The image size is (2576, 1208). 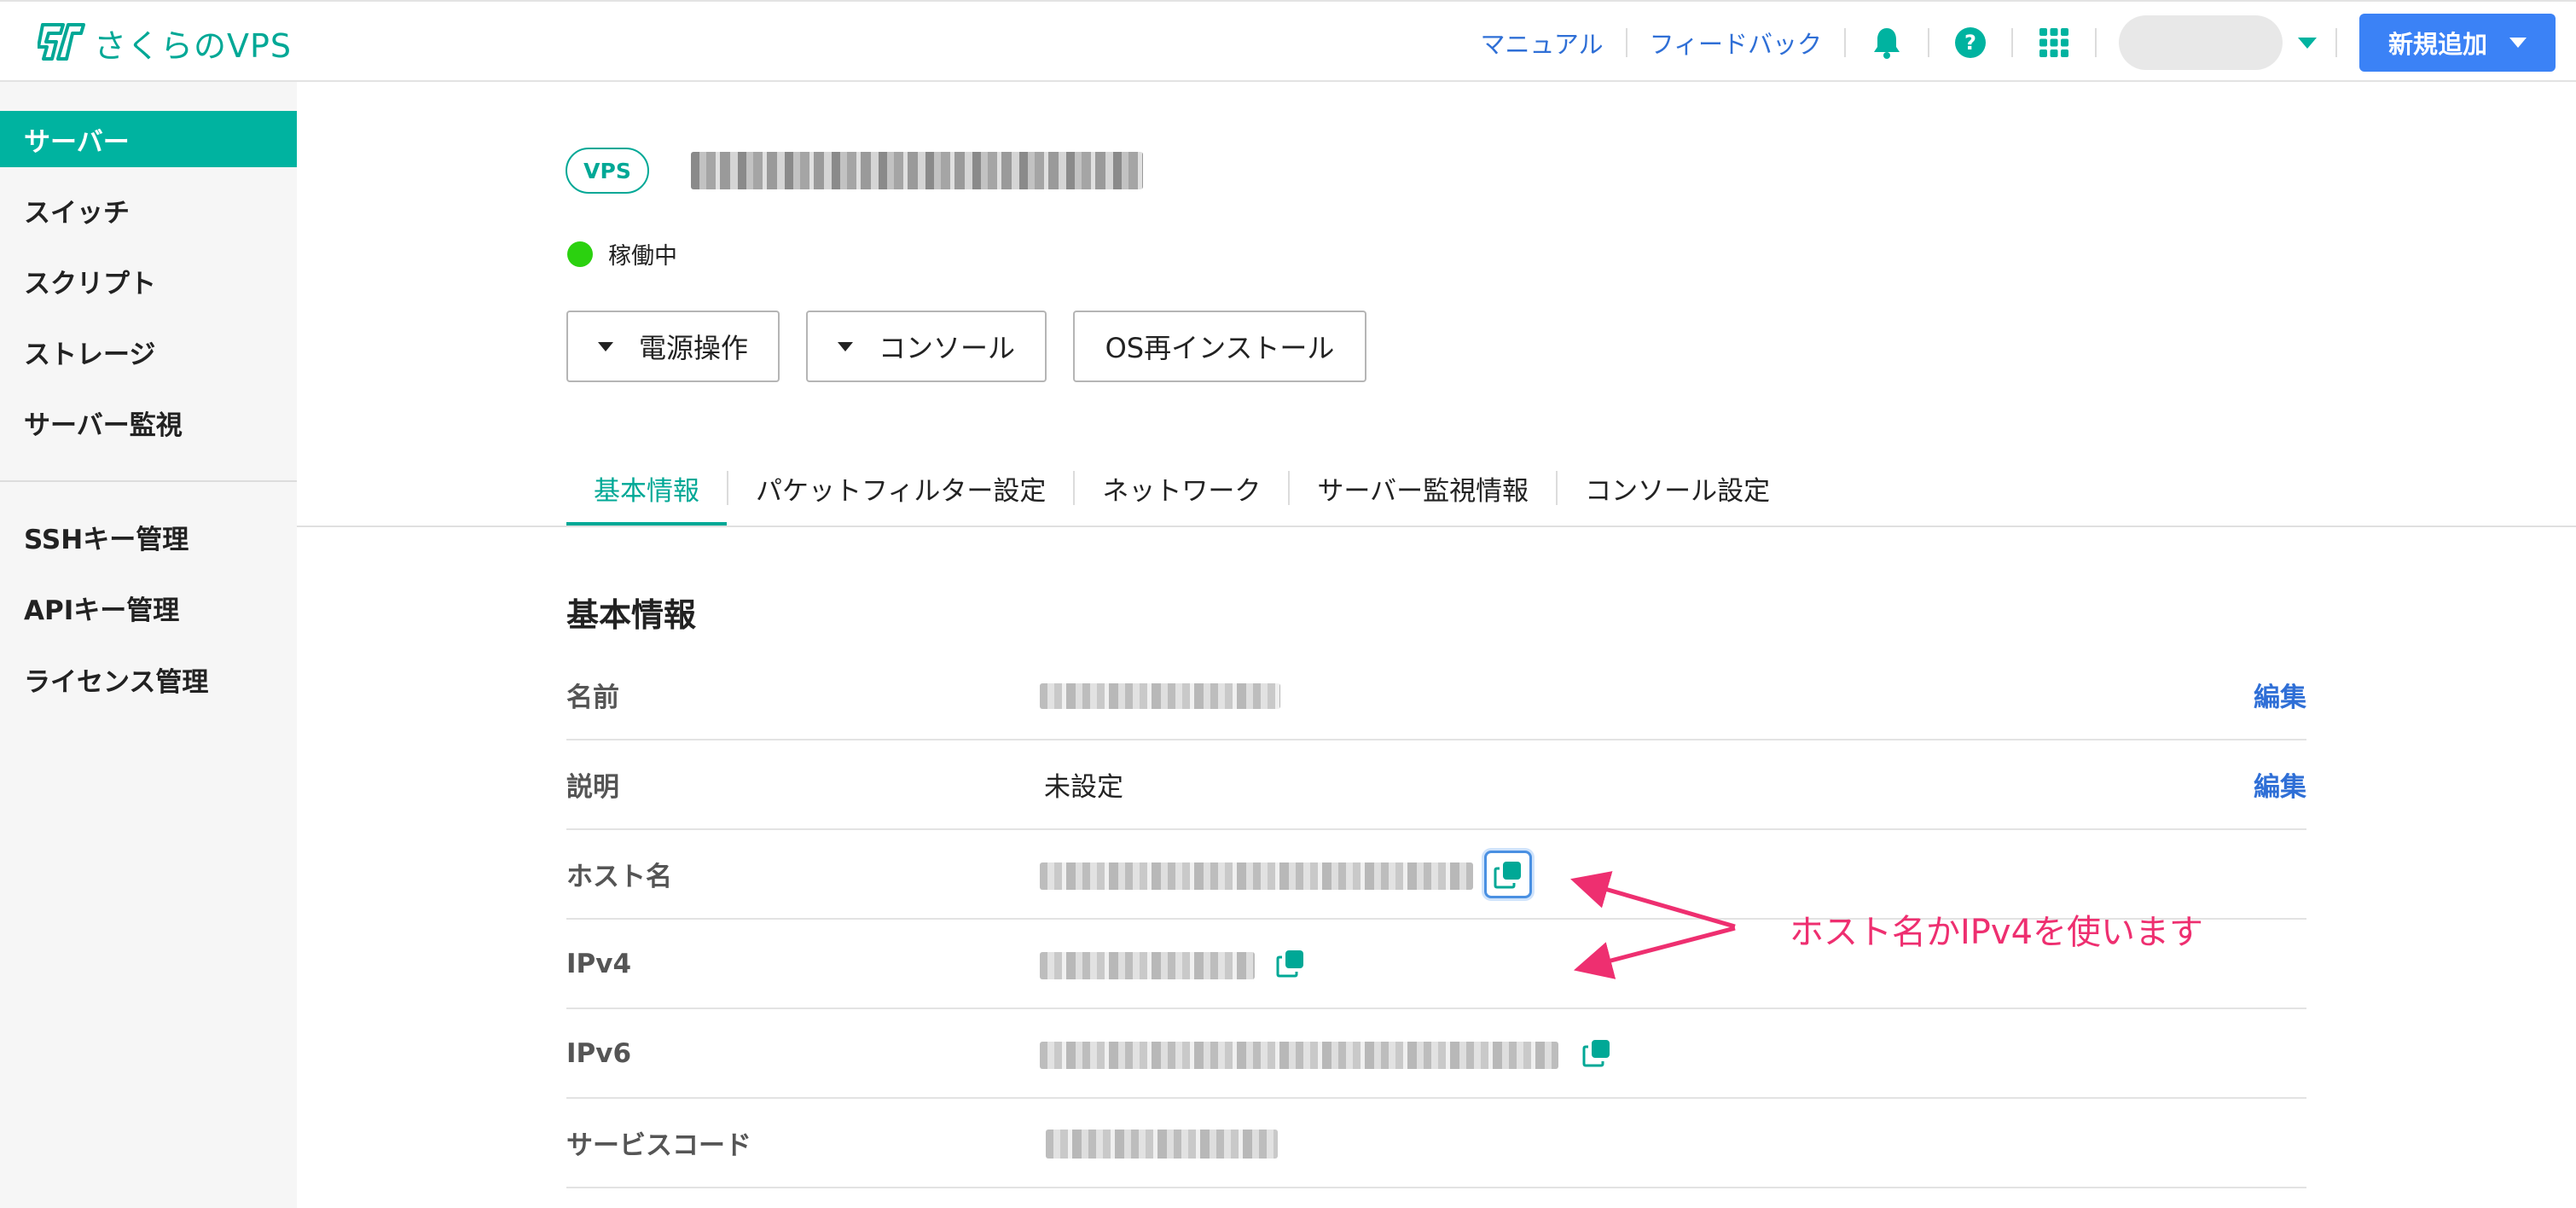 I want to click on edit-name-link: 編集, so click(x=2280, y=695).